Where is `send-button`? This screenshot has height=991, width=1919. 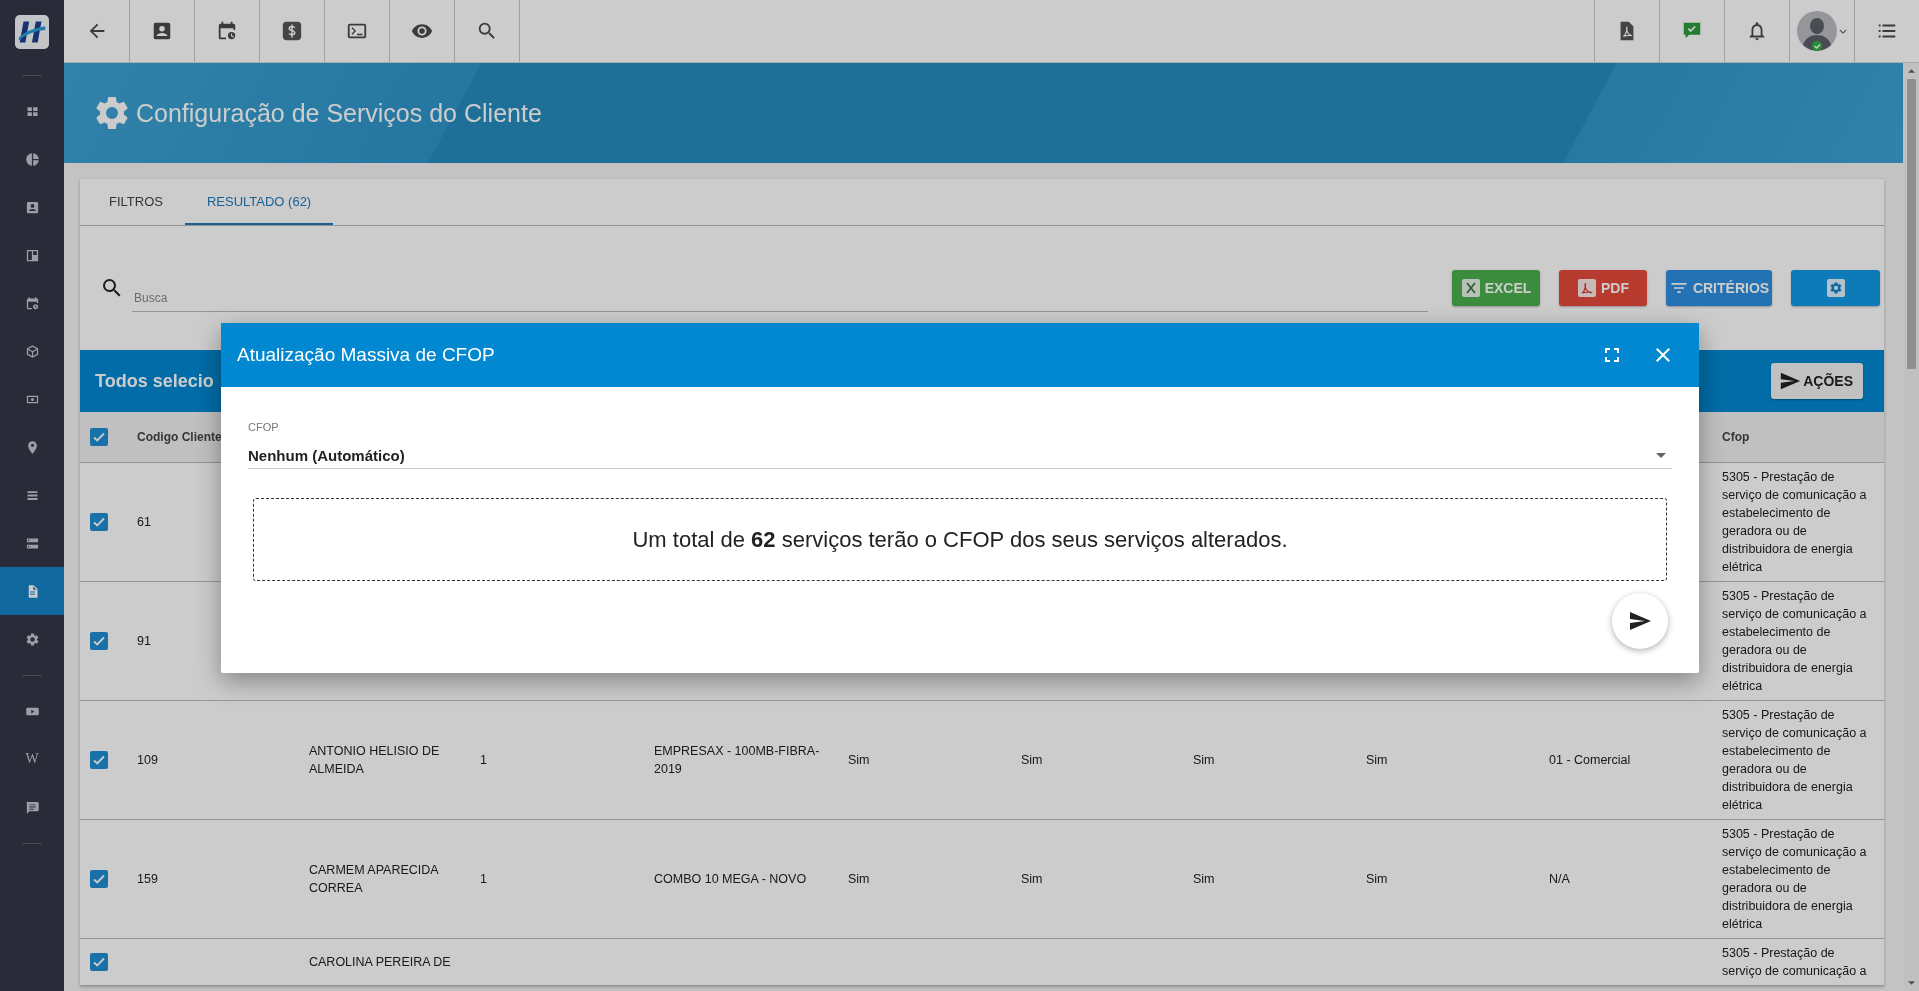 send-button is located at coordinates (1640, 621).